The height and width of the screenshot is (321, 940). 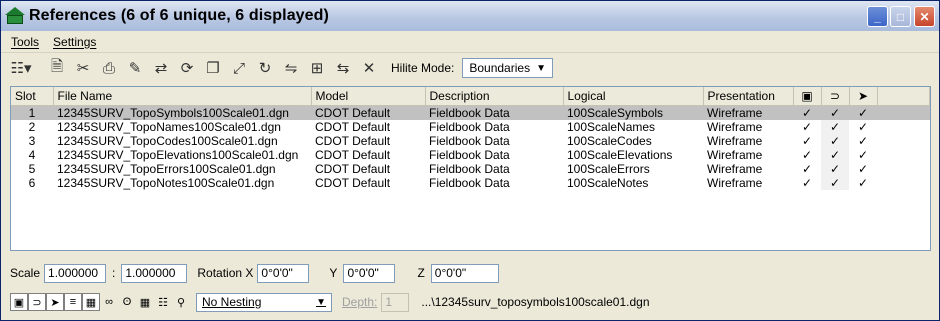 I want to click on menu-settings: Settings, so click(x=74, y=42).